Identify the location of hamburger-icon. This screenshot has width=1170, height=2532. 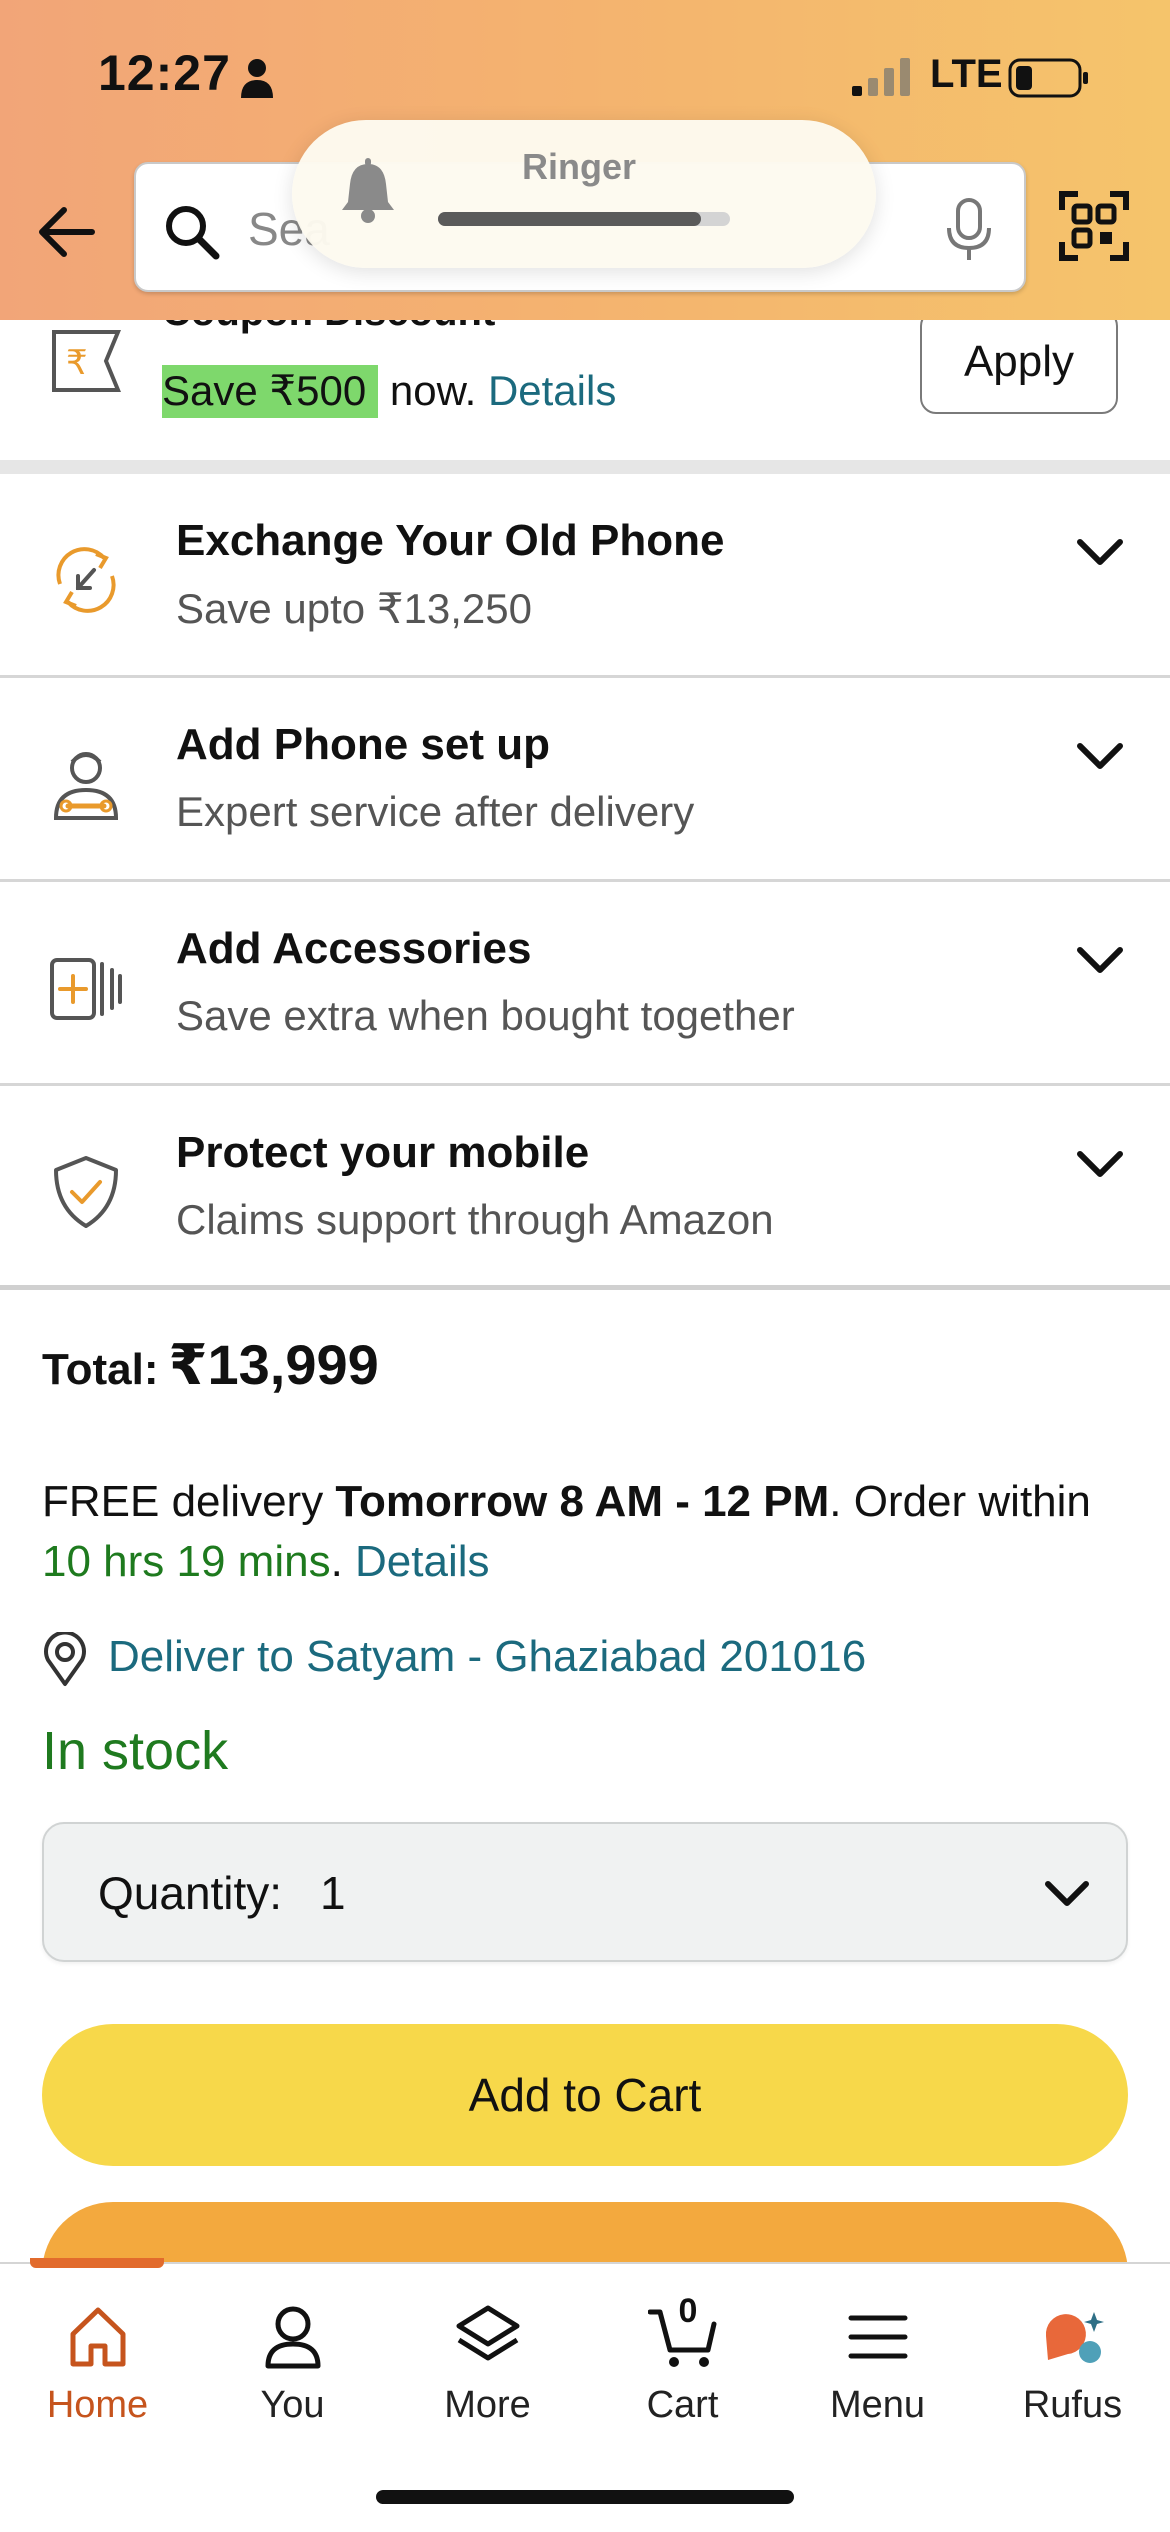
(878, 2337).